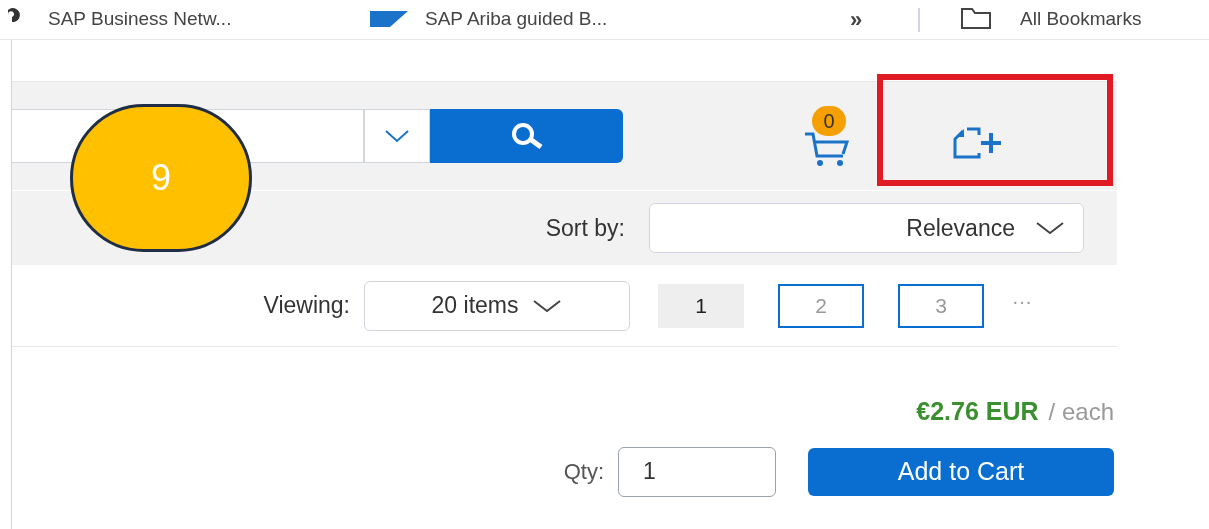 The width and height of the screenshot is (1209, 529). What do you see at coordinates (585, 228) in the screenshot?
I see `sort-by-label: Sort by:` at bounding box center [585, 228].